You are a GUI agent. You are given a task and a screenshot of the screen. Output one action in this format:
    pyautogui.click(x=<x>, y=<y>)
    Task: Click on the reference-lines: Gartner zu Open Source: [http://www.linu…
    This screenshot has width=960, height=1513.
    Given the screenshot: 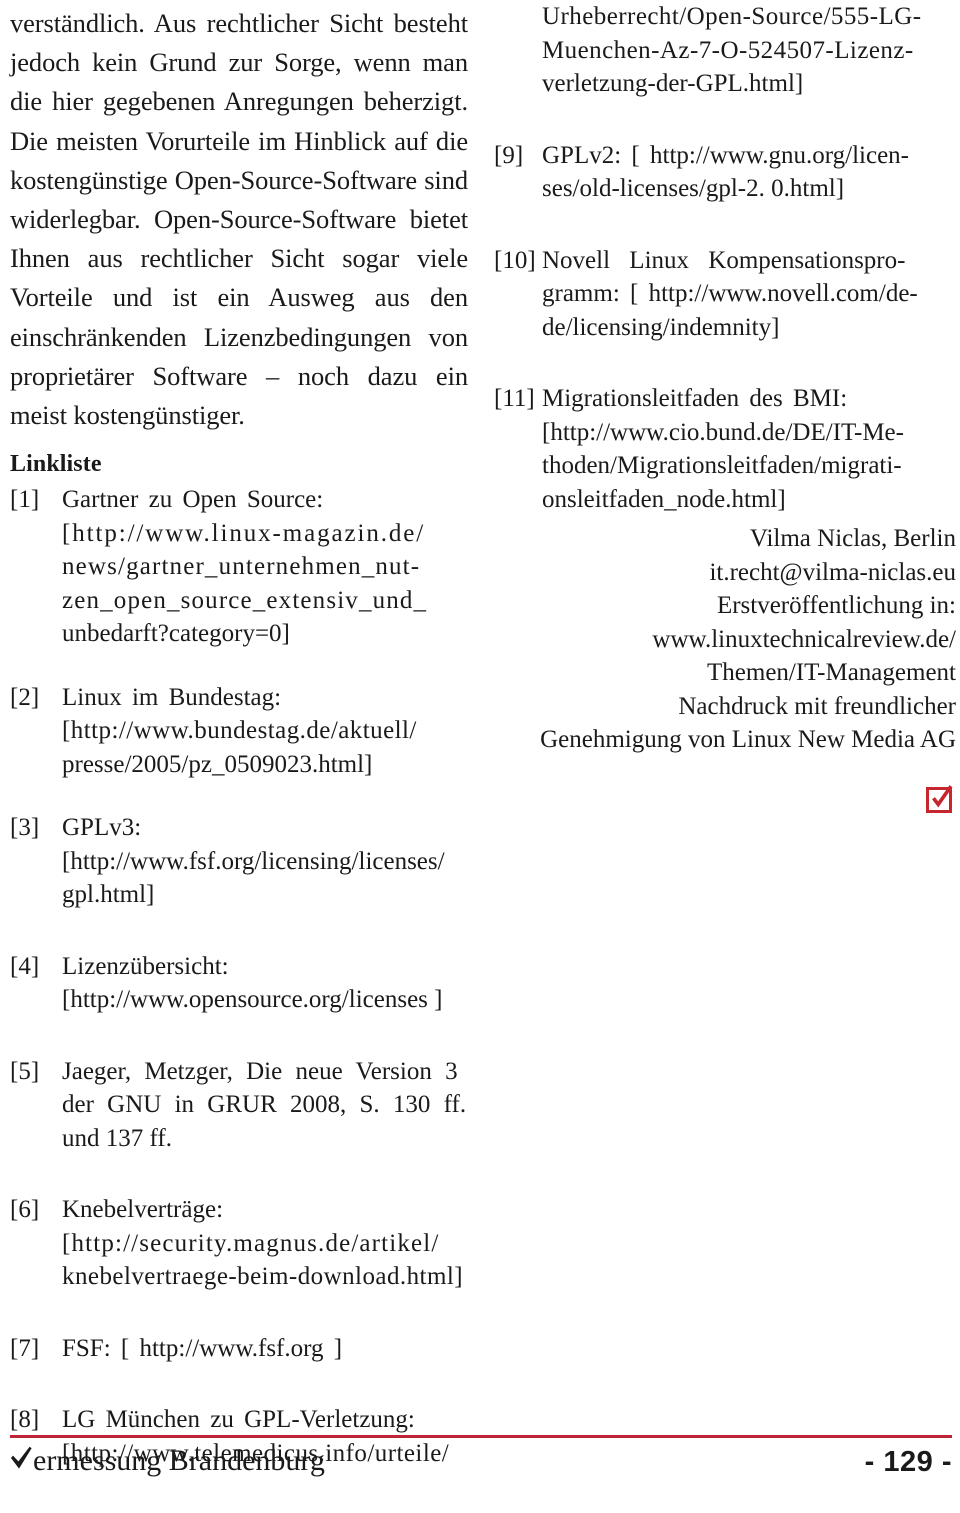 What is the action you would take?
    pyautogui.click(x=265, y=567)
    